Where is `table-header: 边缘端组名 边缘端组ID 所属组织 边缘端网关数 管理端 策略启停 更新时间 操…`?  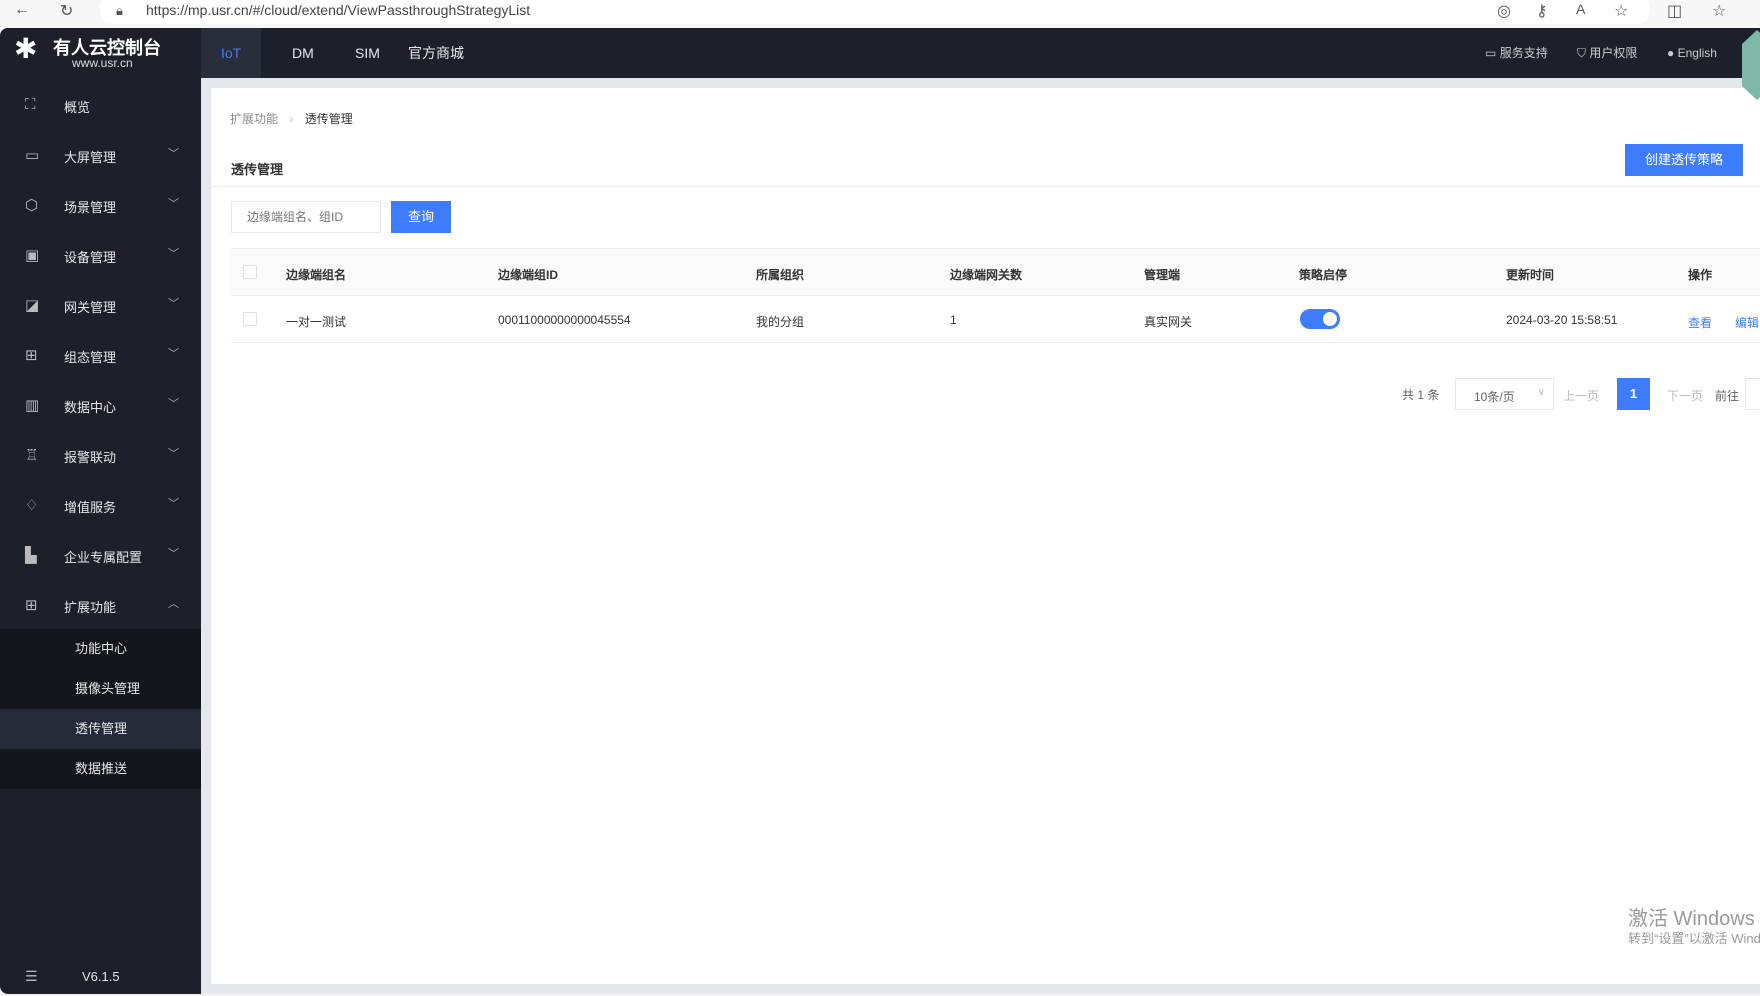 table-header: 边缘端组名 边缘端组ID 所属组织 边缘端网关数 管理端 策略启停 更新时间 操… is located at coordinates (995, 272).